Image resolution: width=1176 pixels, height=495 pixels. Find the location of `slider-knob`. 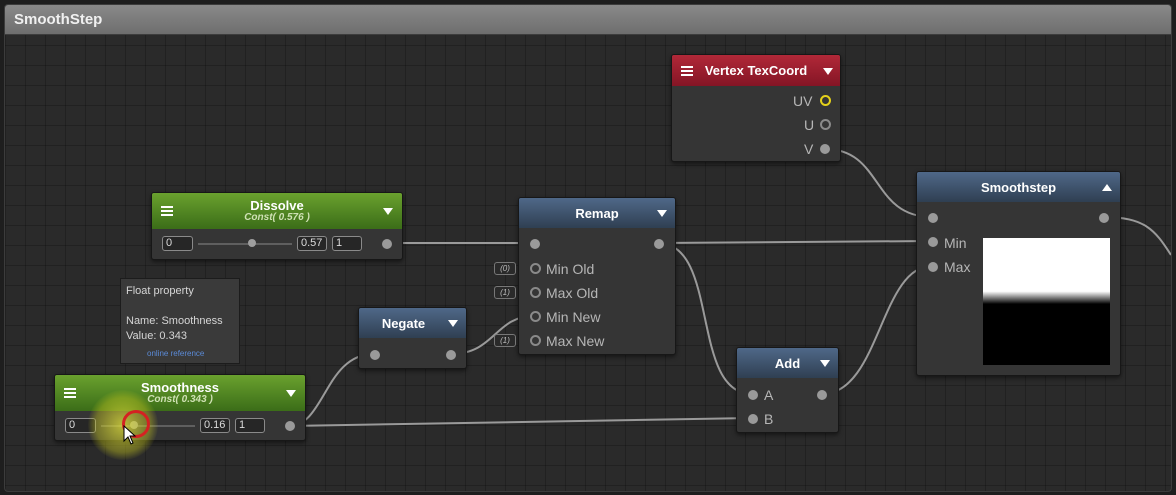

slider-knob is located at coordinates (252, 243).